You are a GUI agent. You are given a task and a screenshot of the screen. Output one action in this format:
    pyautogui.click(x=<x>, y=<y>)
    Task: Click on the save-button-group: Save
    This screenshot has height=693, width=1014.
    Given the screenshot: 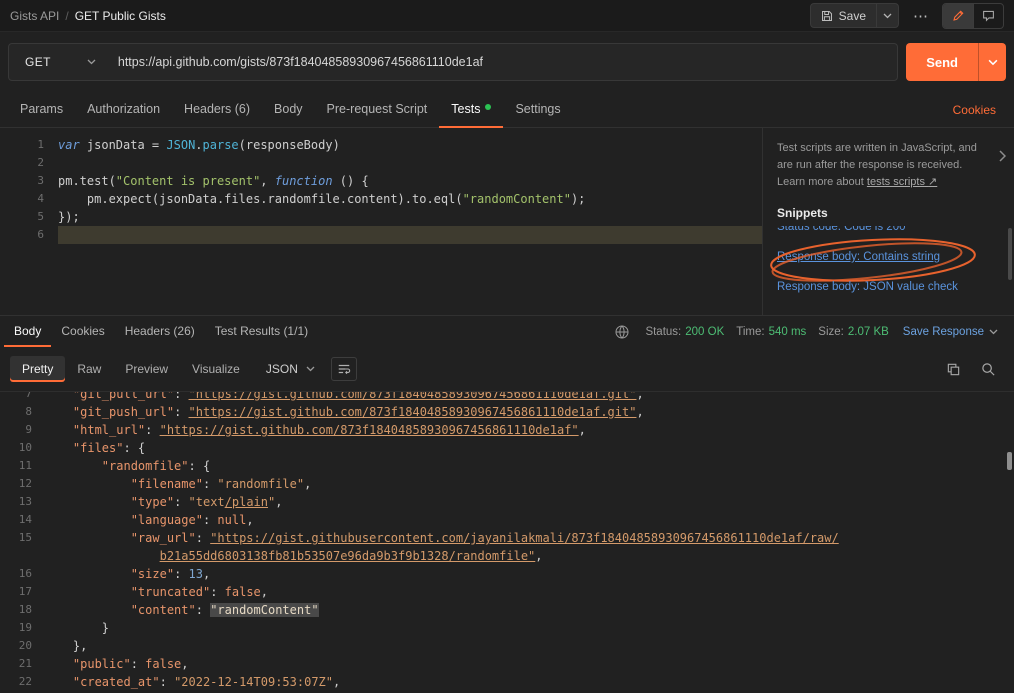 What is the action you would take?
    pyautogui.click(x=854, y=15)
    